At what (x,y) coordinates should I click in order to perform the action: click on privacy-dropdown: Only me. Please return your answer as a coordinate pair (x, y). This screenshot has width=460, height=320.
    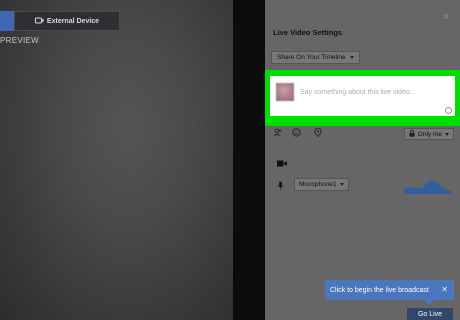
    Looking at the image, I should click on (428, 134).